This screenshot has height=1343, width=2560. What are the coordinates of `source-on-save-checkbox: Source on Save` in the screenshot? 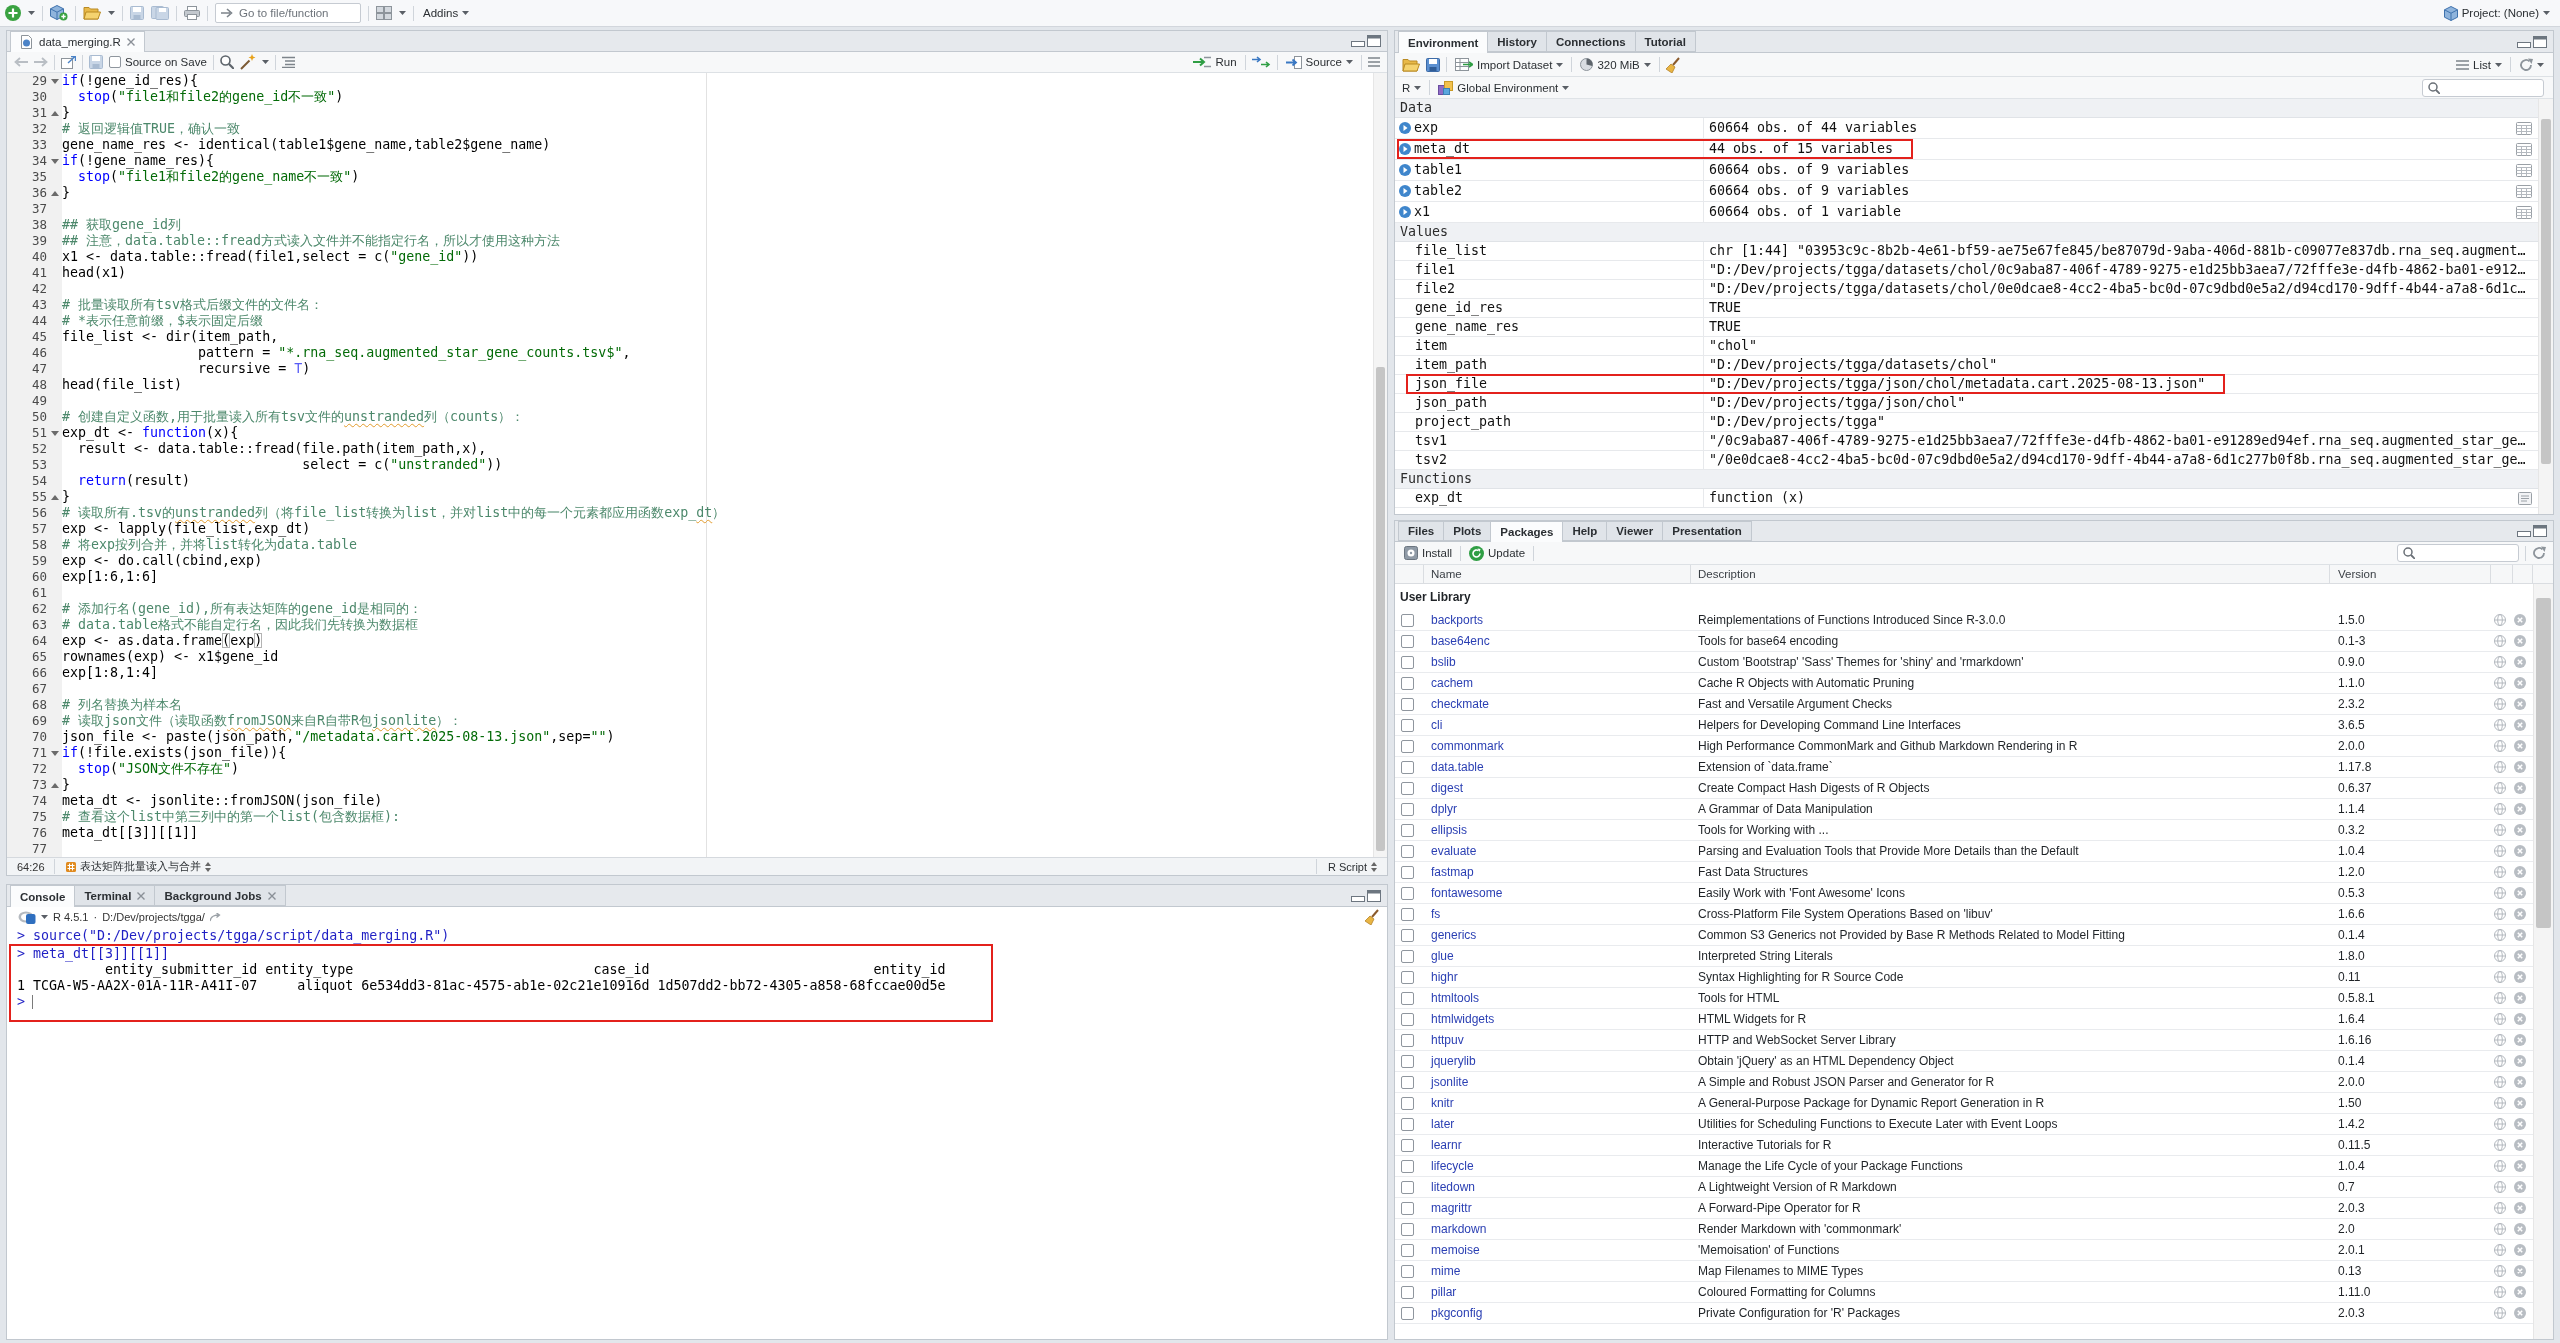 It's located at (158, 62).